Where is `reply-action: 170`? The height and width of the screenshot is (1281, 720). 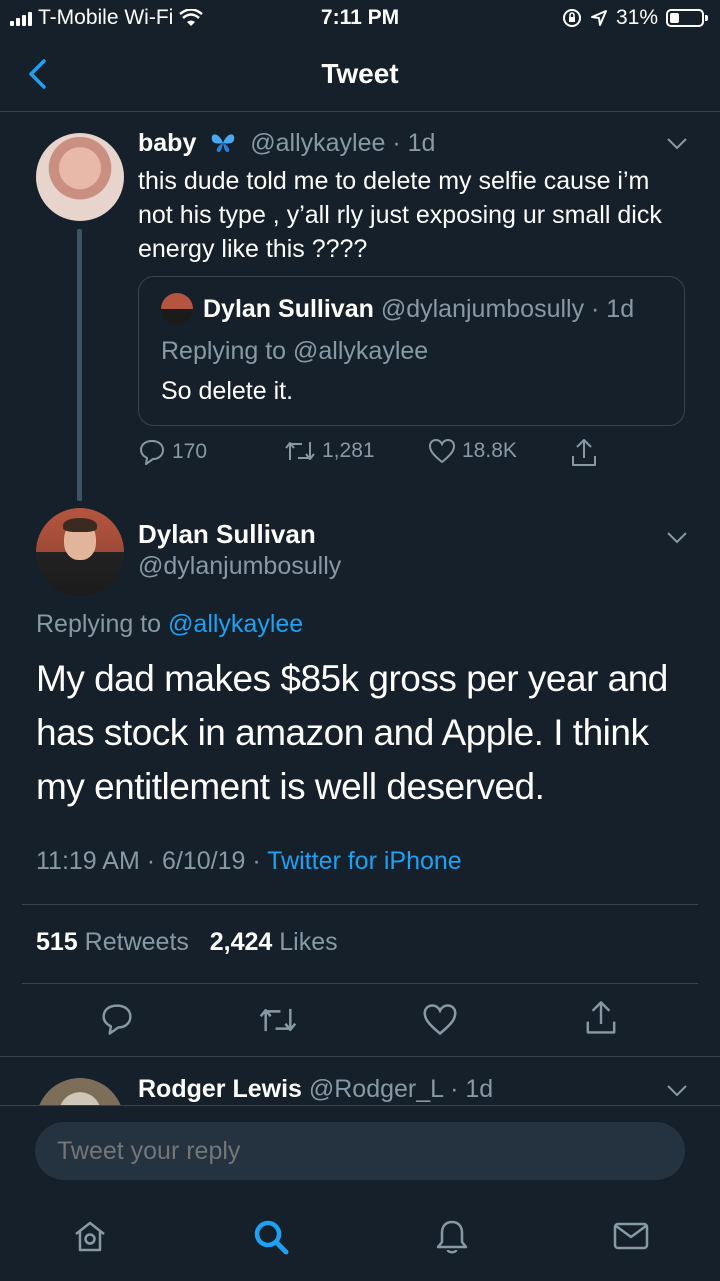 reply-action: 170 is located at coordinates (172, 452).